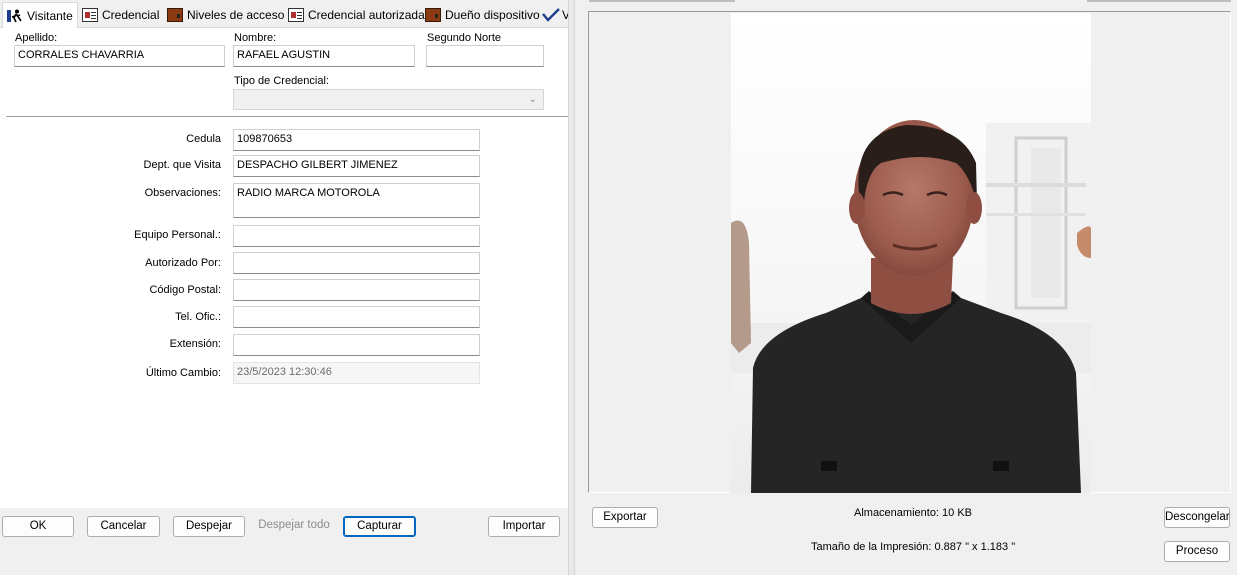 The width and height of the screenshot is (1237, 575). Describe the element at coordinates (625, 517) in the screenshot. I see `export-button: Exportar` at that location.